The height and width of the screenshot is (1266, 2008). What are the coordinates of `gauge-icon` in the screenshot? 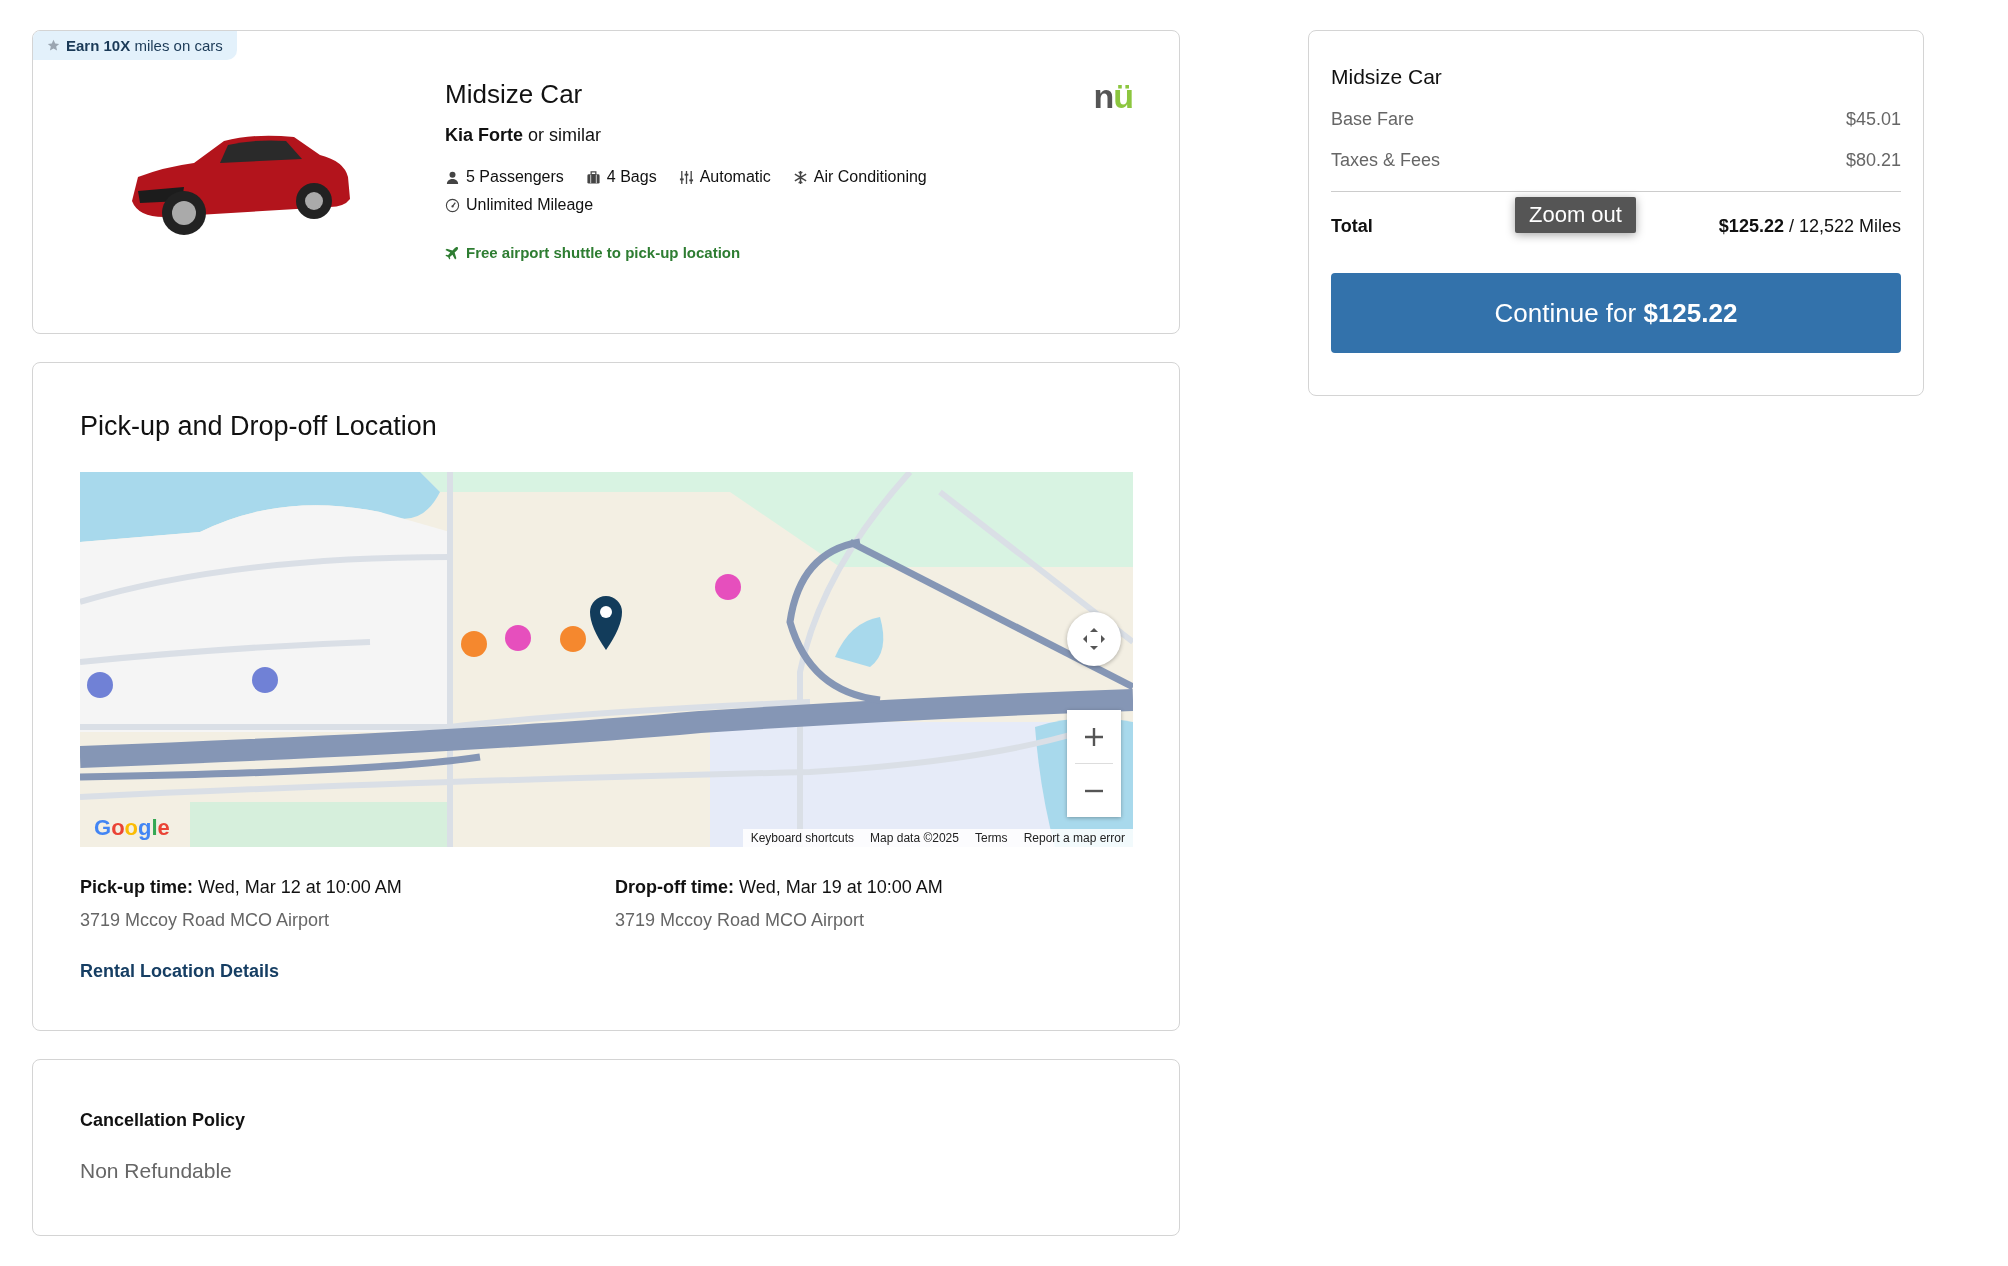 It's located at (452, 205).